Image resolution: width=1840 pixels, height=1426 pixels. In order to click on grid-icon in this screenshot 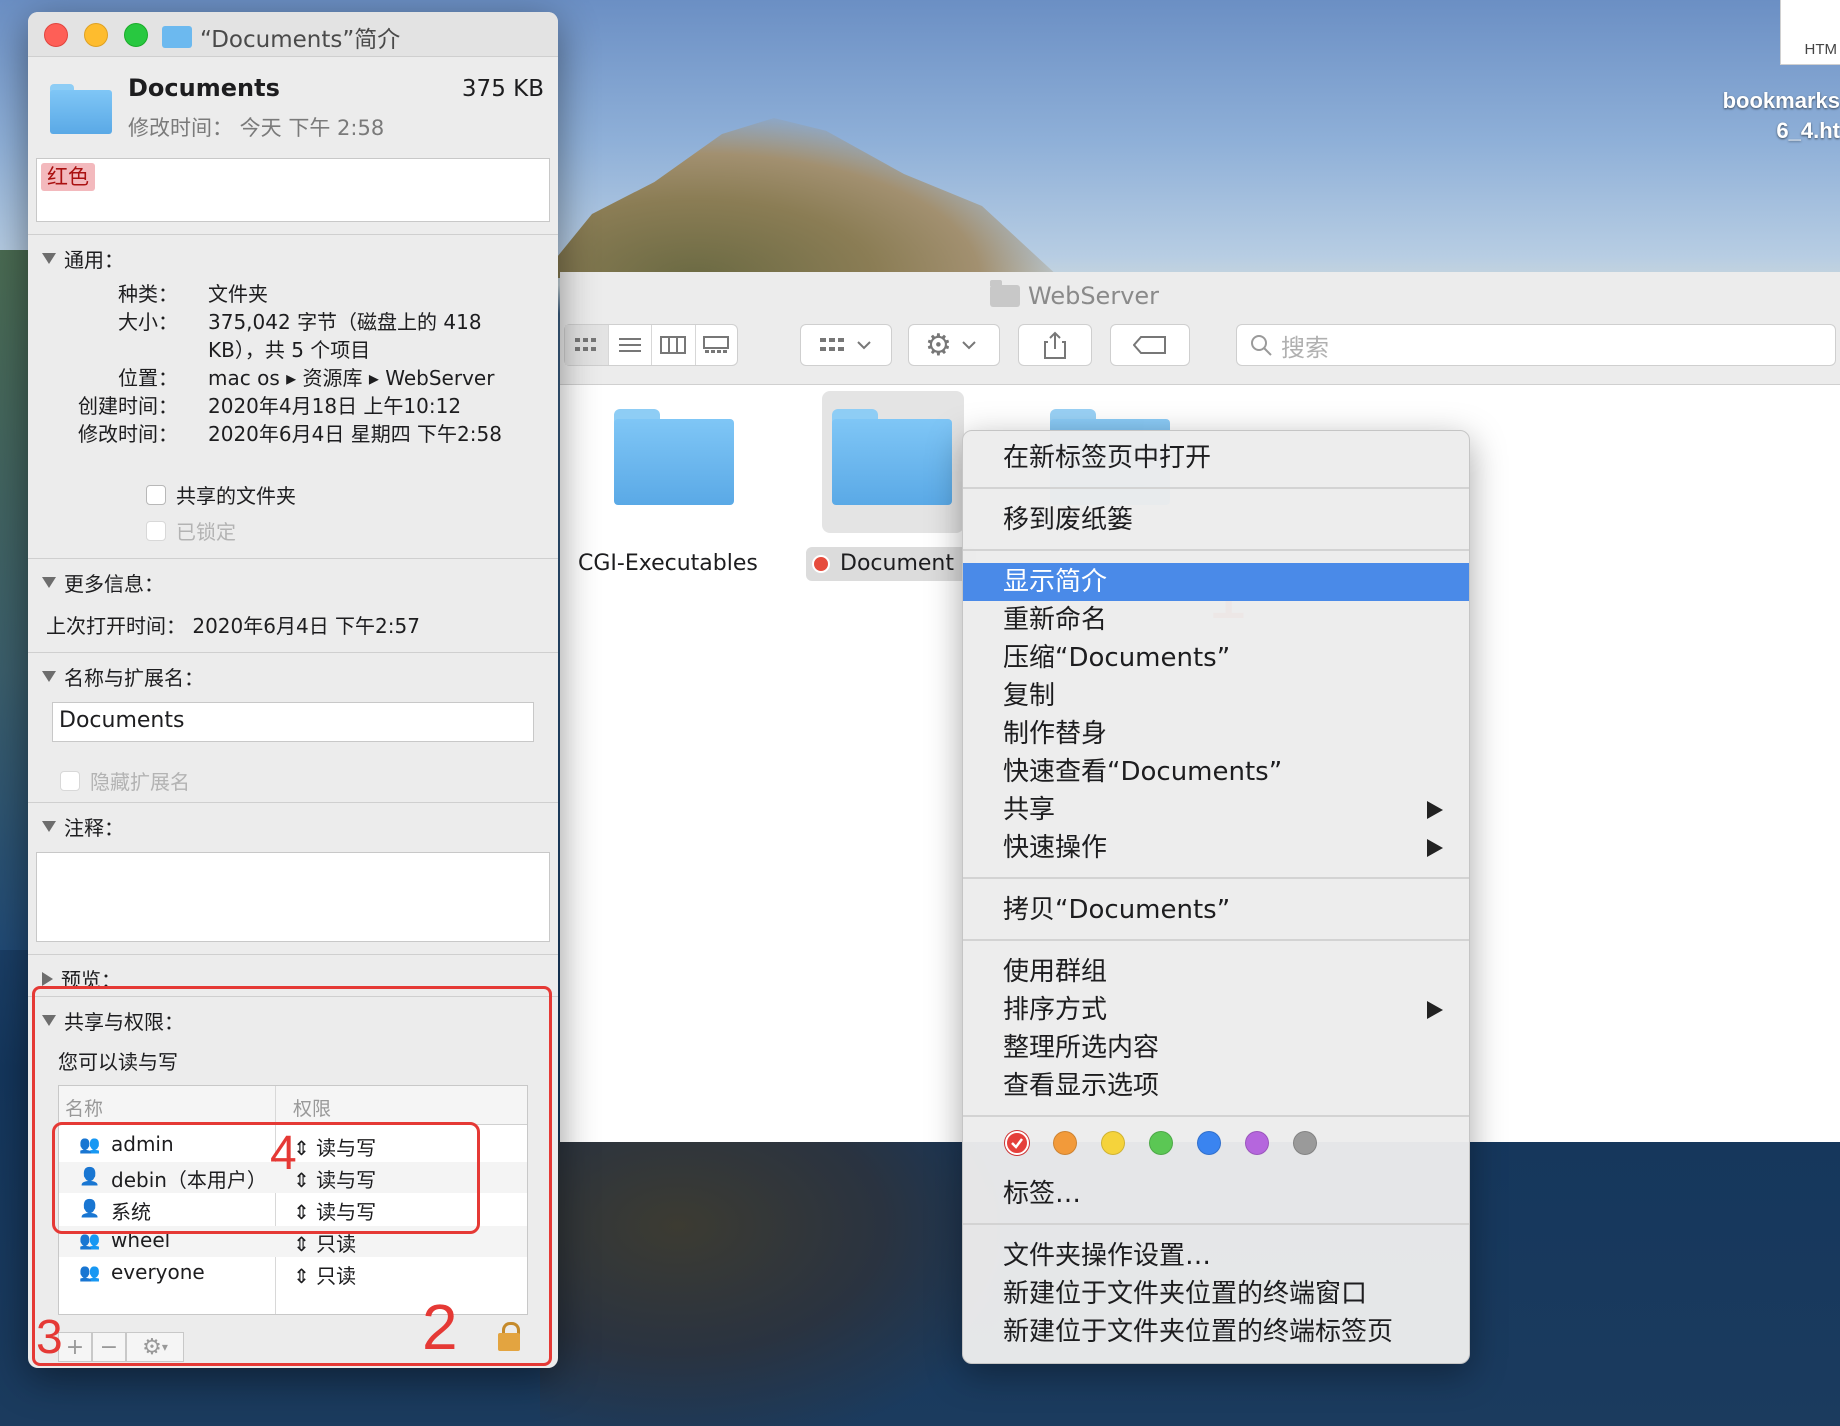, I will do `click(586, 344)`.